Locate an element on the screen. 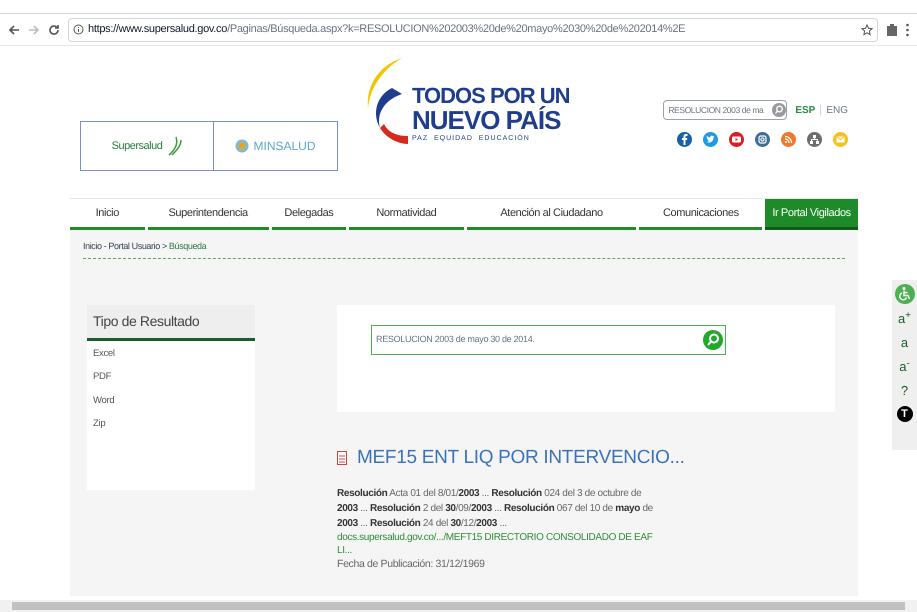  language-link: ENG is located at coordinates (837, 110).